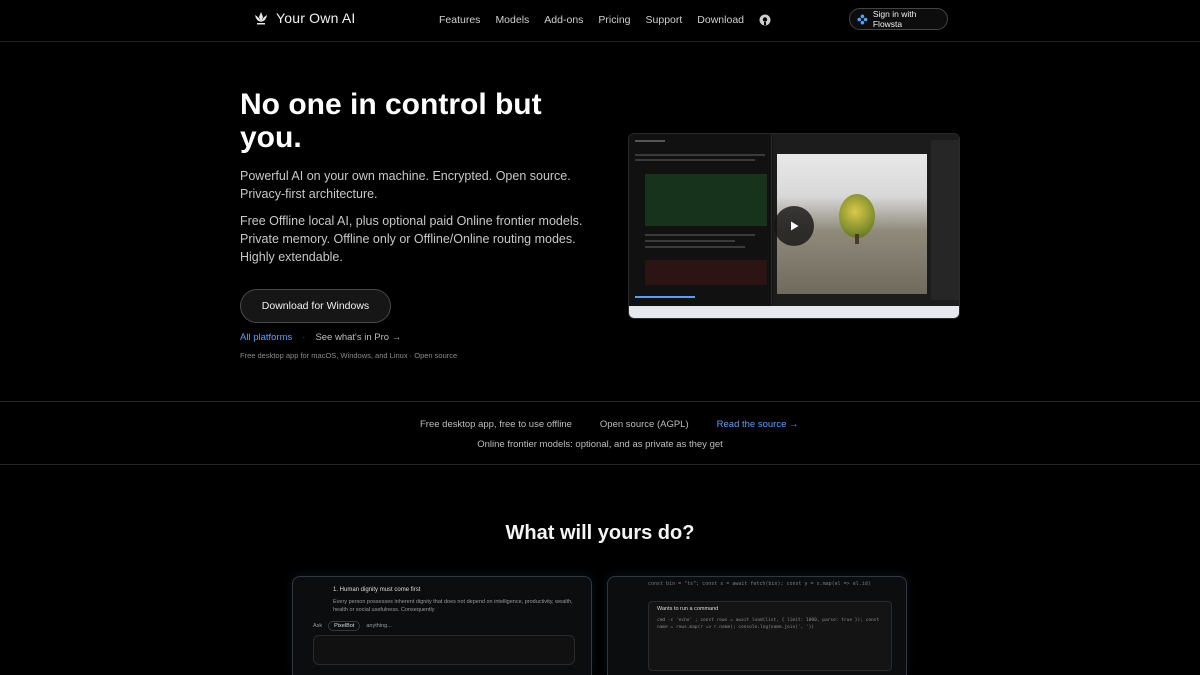 The width and height of the screenshot is (1200, 675). What do you see at coordinates (758, 424) in the screenshot?
I see `read-source-link: Read the source →` at bounding box center [758, 424].